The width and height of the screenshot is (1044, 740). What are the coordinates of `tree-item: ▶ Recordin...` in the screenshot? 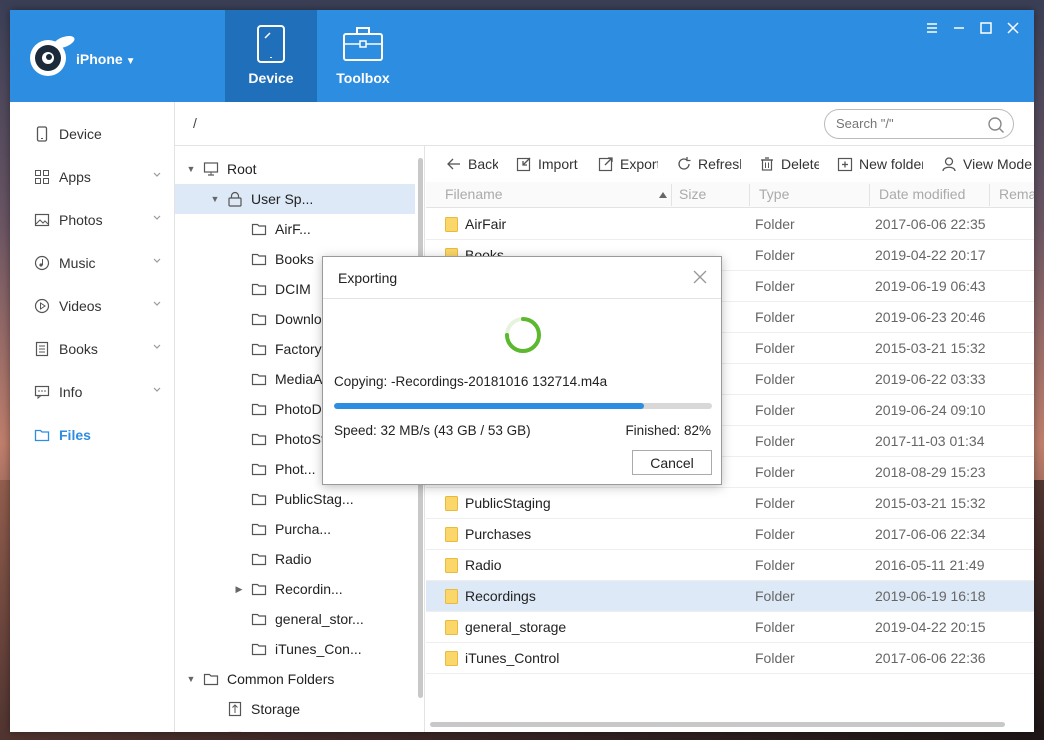 It's located at (295, 589).